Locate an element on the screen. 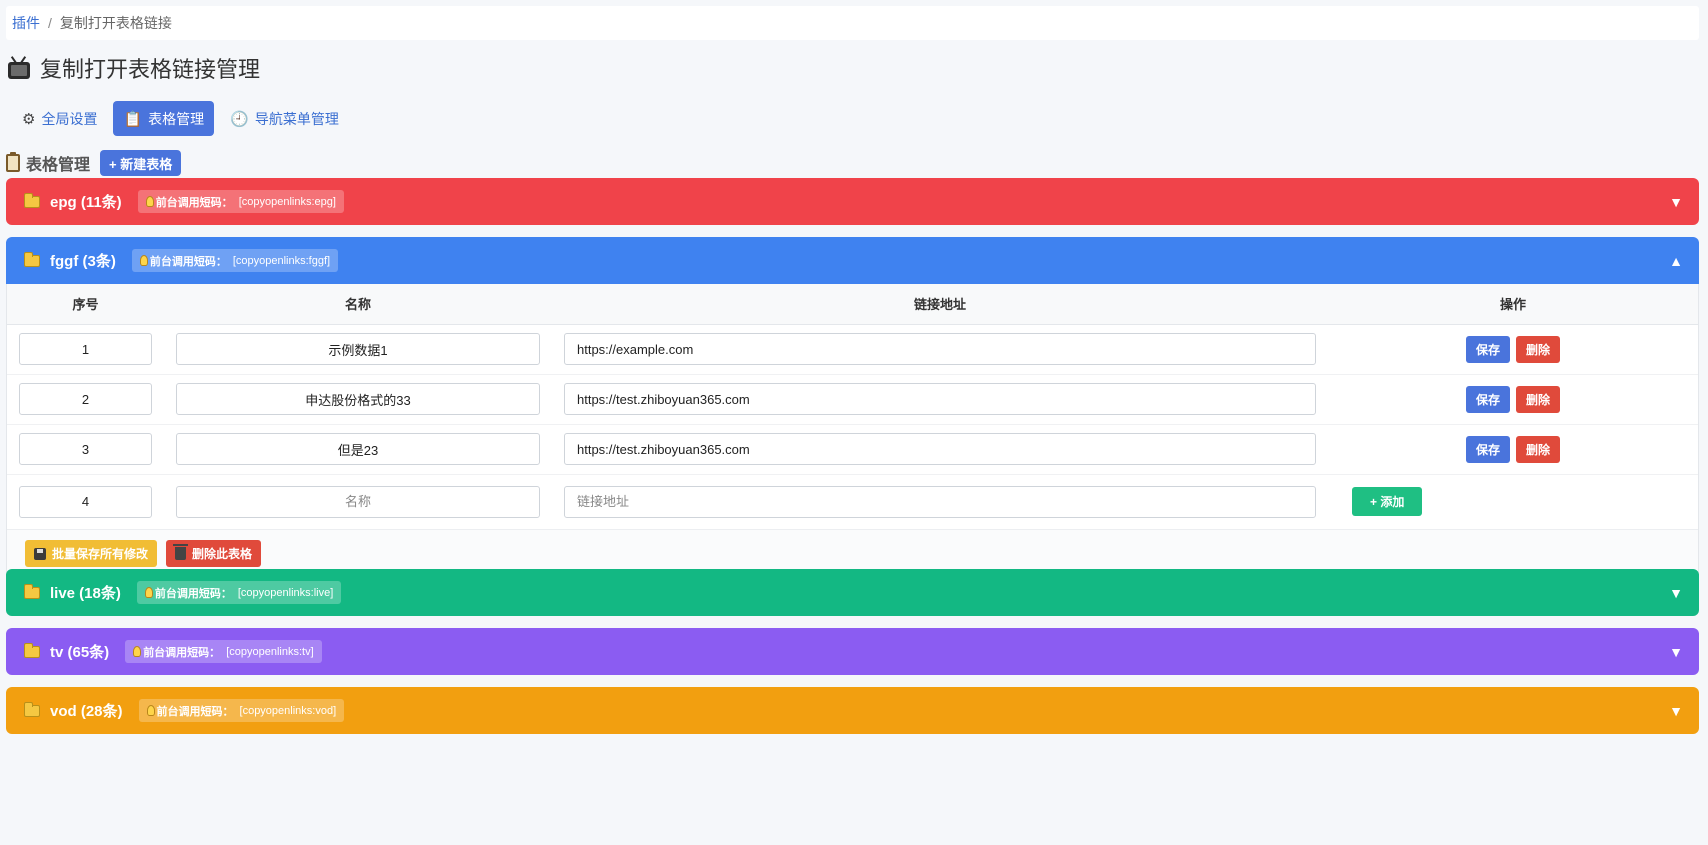 This screenshot has height=845, width=1708. shortcode-value: [copyopenlinks:tv] is located at coordinates (270, 651).